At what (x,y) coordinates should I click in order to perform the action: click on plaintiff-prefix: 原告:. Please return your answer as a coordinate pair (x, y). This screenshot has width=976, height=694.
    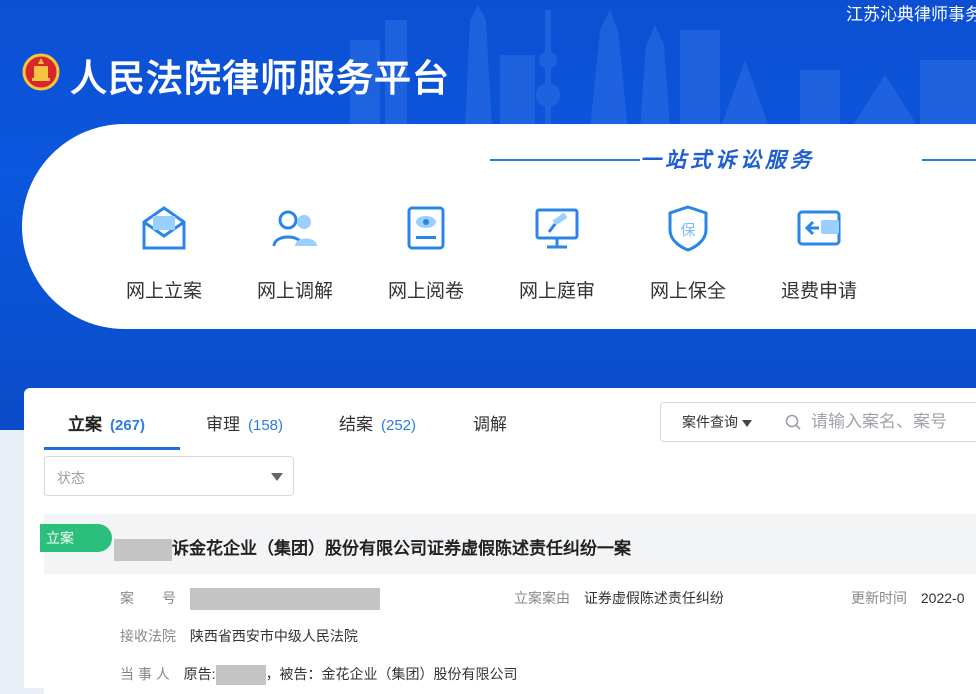
    Looking at the image, I should click on (199, 674).